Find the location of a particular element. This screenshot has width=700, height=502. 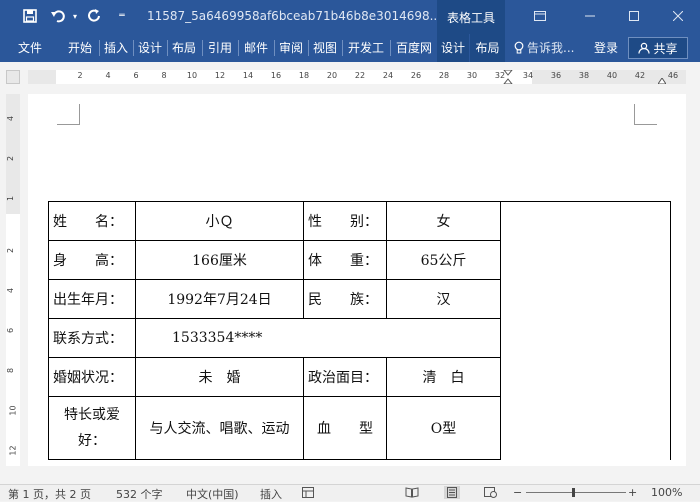

table-cell: 民 族： is located at coordinates (345, 299).